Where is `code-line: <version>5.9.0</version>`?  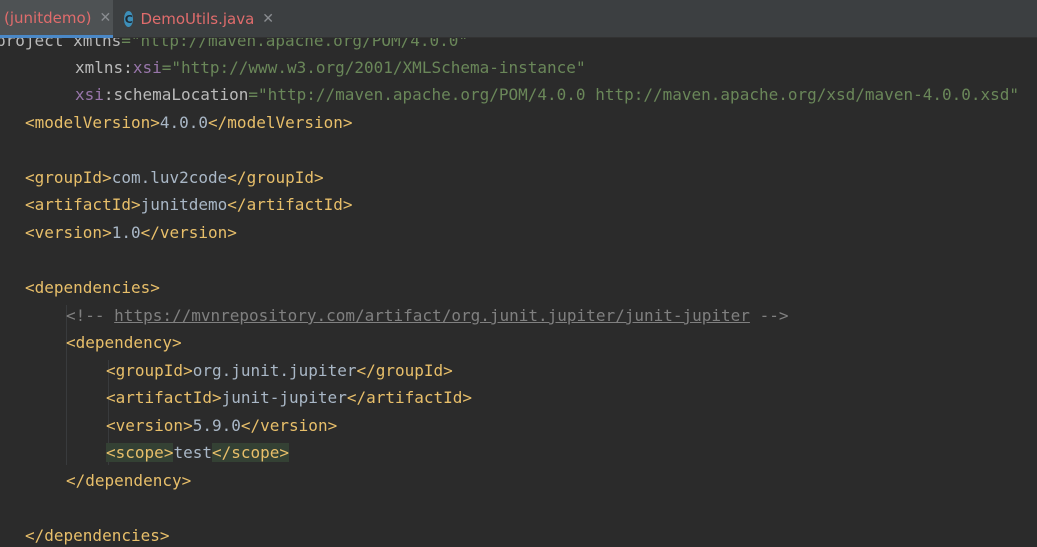 code-line: <version>5.9.0</version> is located at coordinates (222, 425).